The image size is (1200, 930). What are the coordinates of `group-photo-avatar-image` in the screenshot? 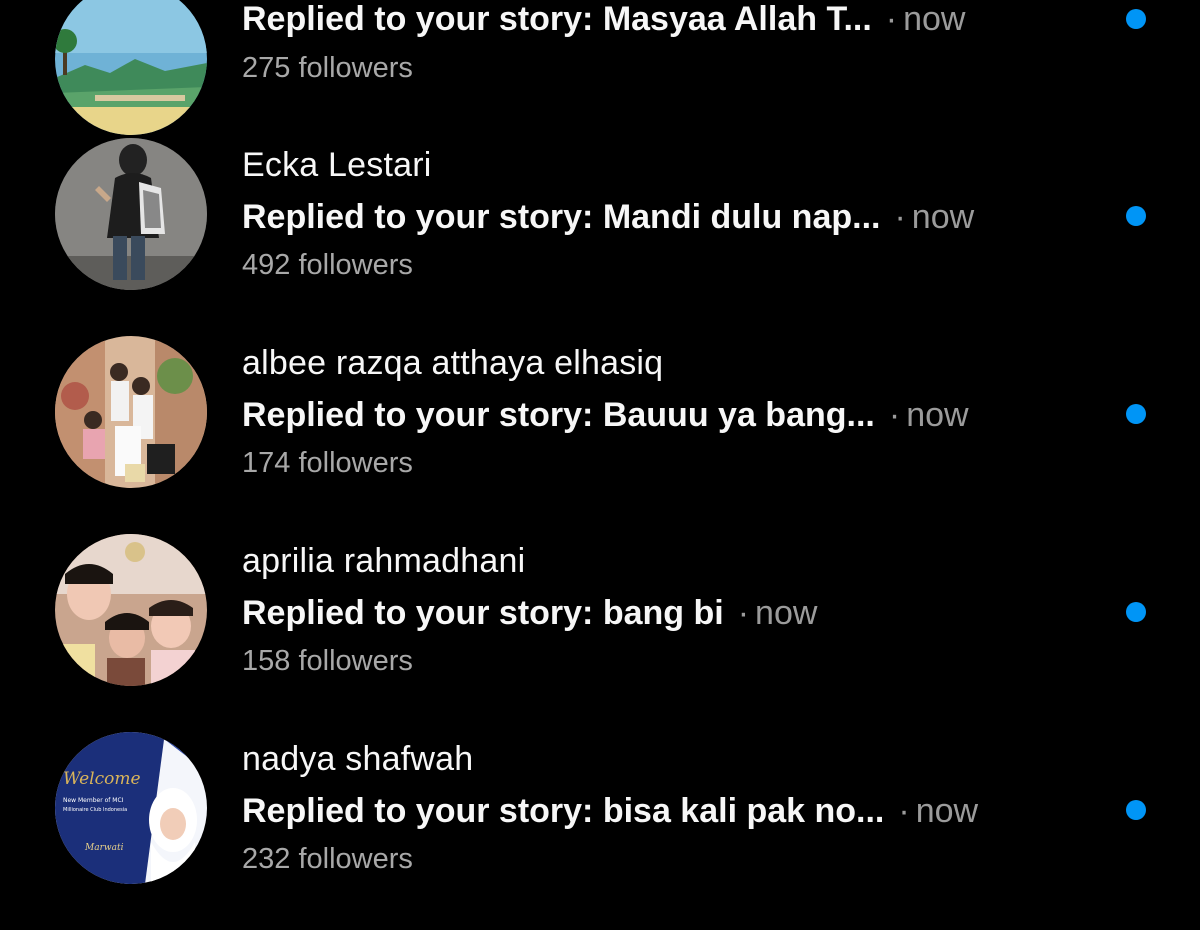 It's located at (131, 412).